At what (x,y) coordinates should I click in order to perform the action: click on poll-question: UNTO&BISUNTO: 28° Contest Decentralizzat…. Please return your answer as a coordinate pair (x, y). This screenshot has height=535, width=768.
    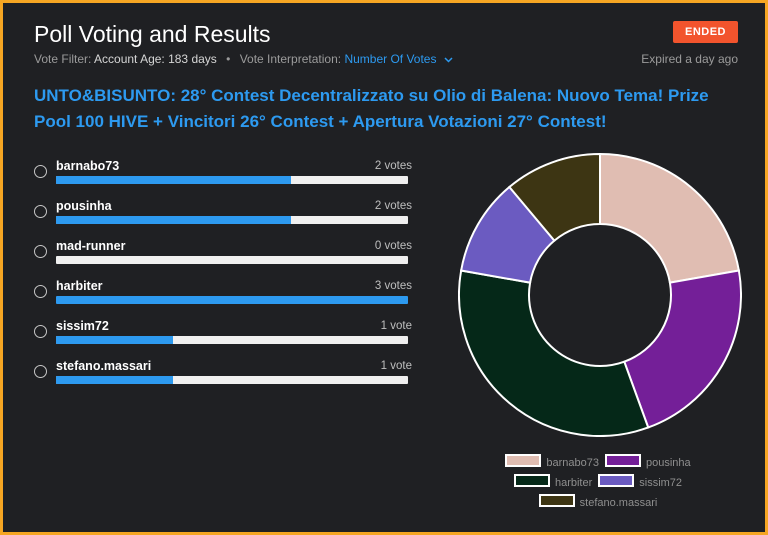
    Looking at the image, I should click on (371, 108).